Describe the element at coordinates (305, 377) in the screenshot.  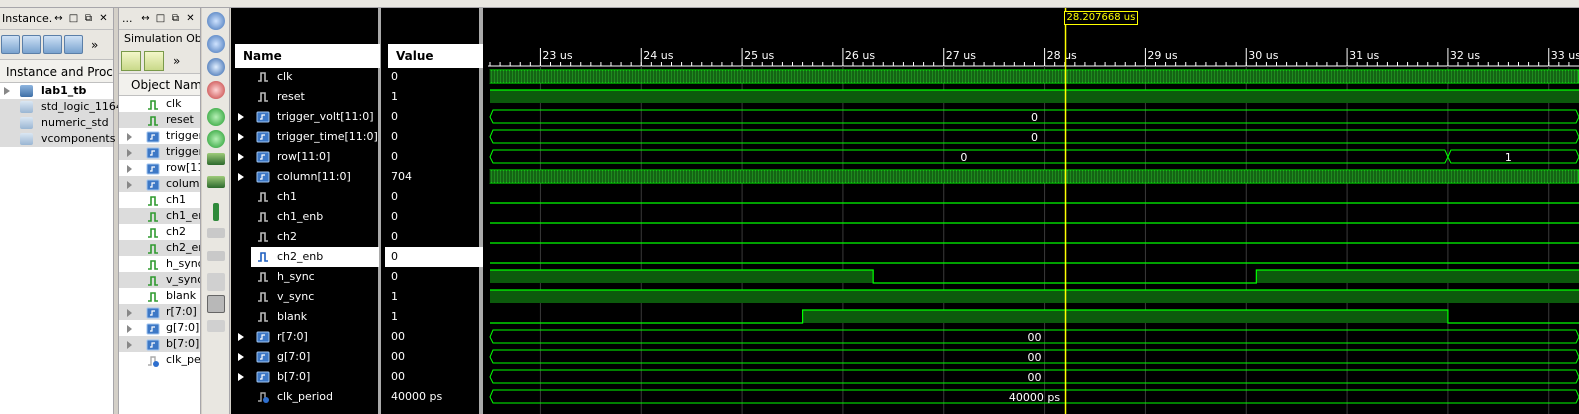
I see `signal-name-row: b[7:0]` at that location.